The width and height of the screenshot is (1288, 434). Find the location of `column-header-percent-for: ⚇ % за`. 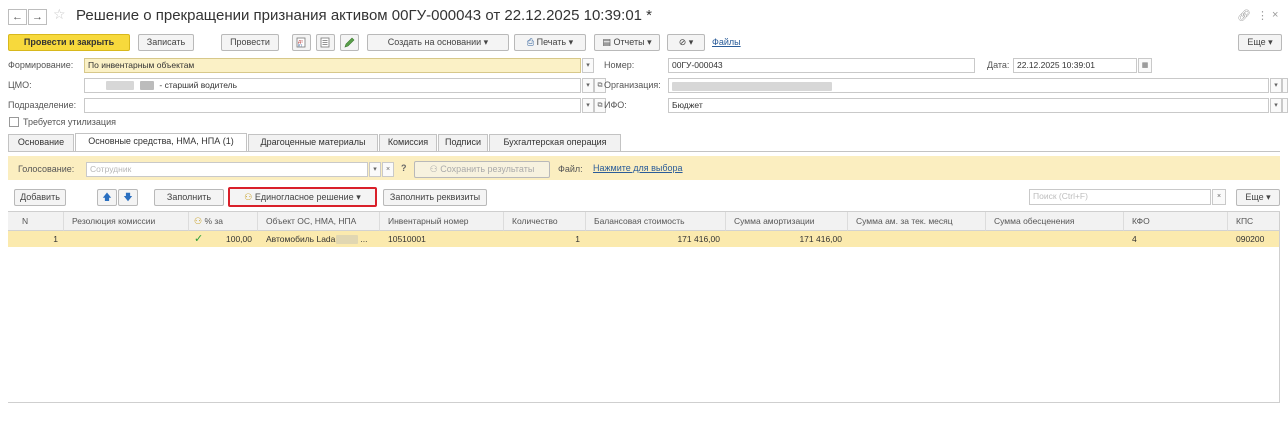

column-header-percent-for: ⚇ % за is located at coordinates (223, 221).